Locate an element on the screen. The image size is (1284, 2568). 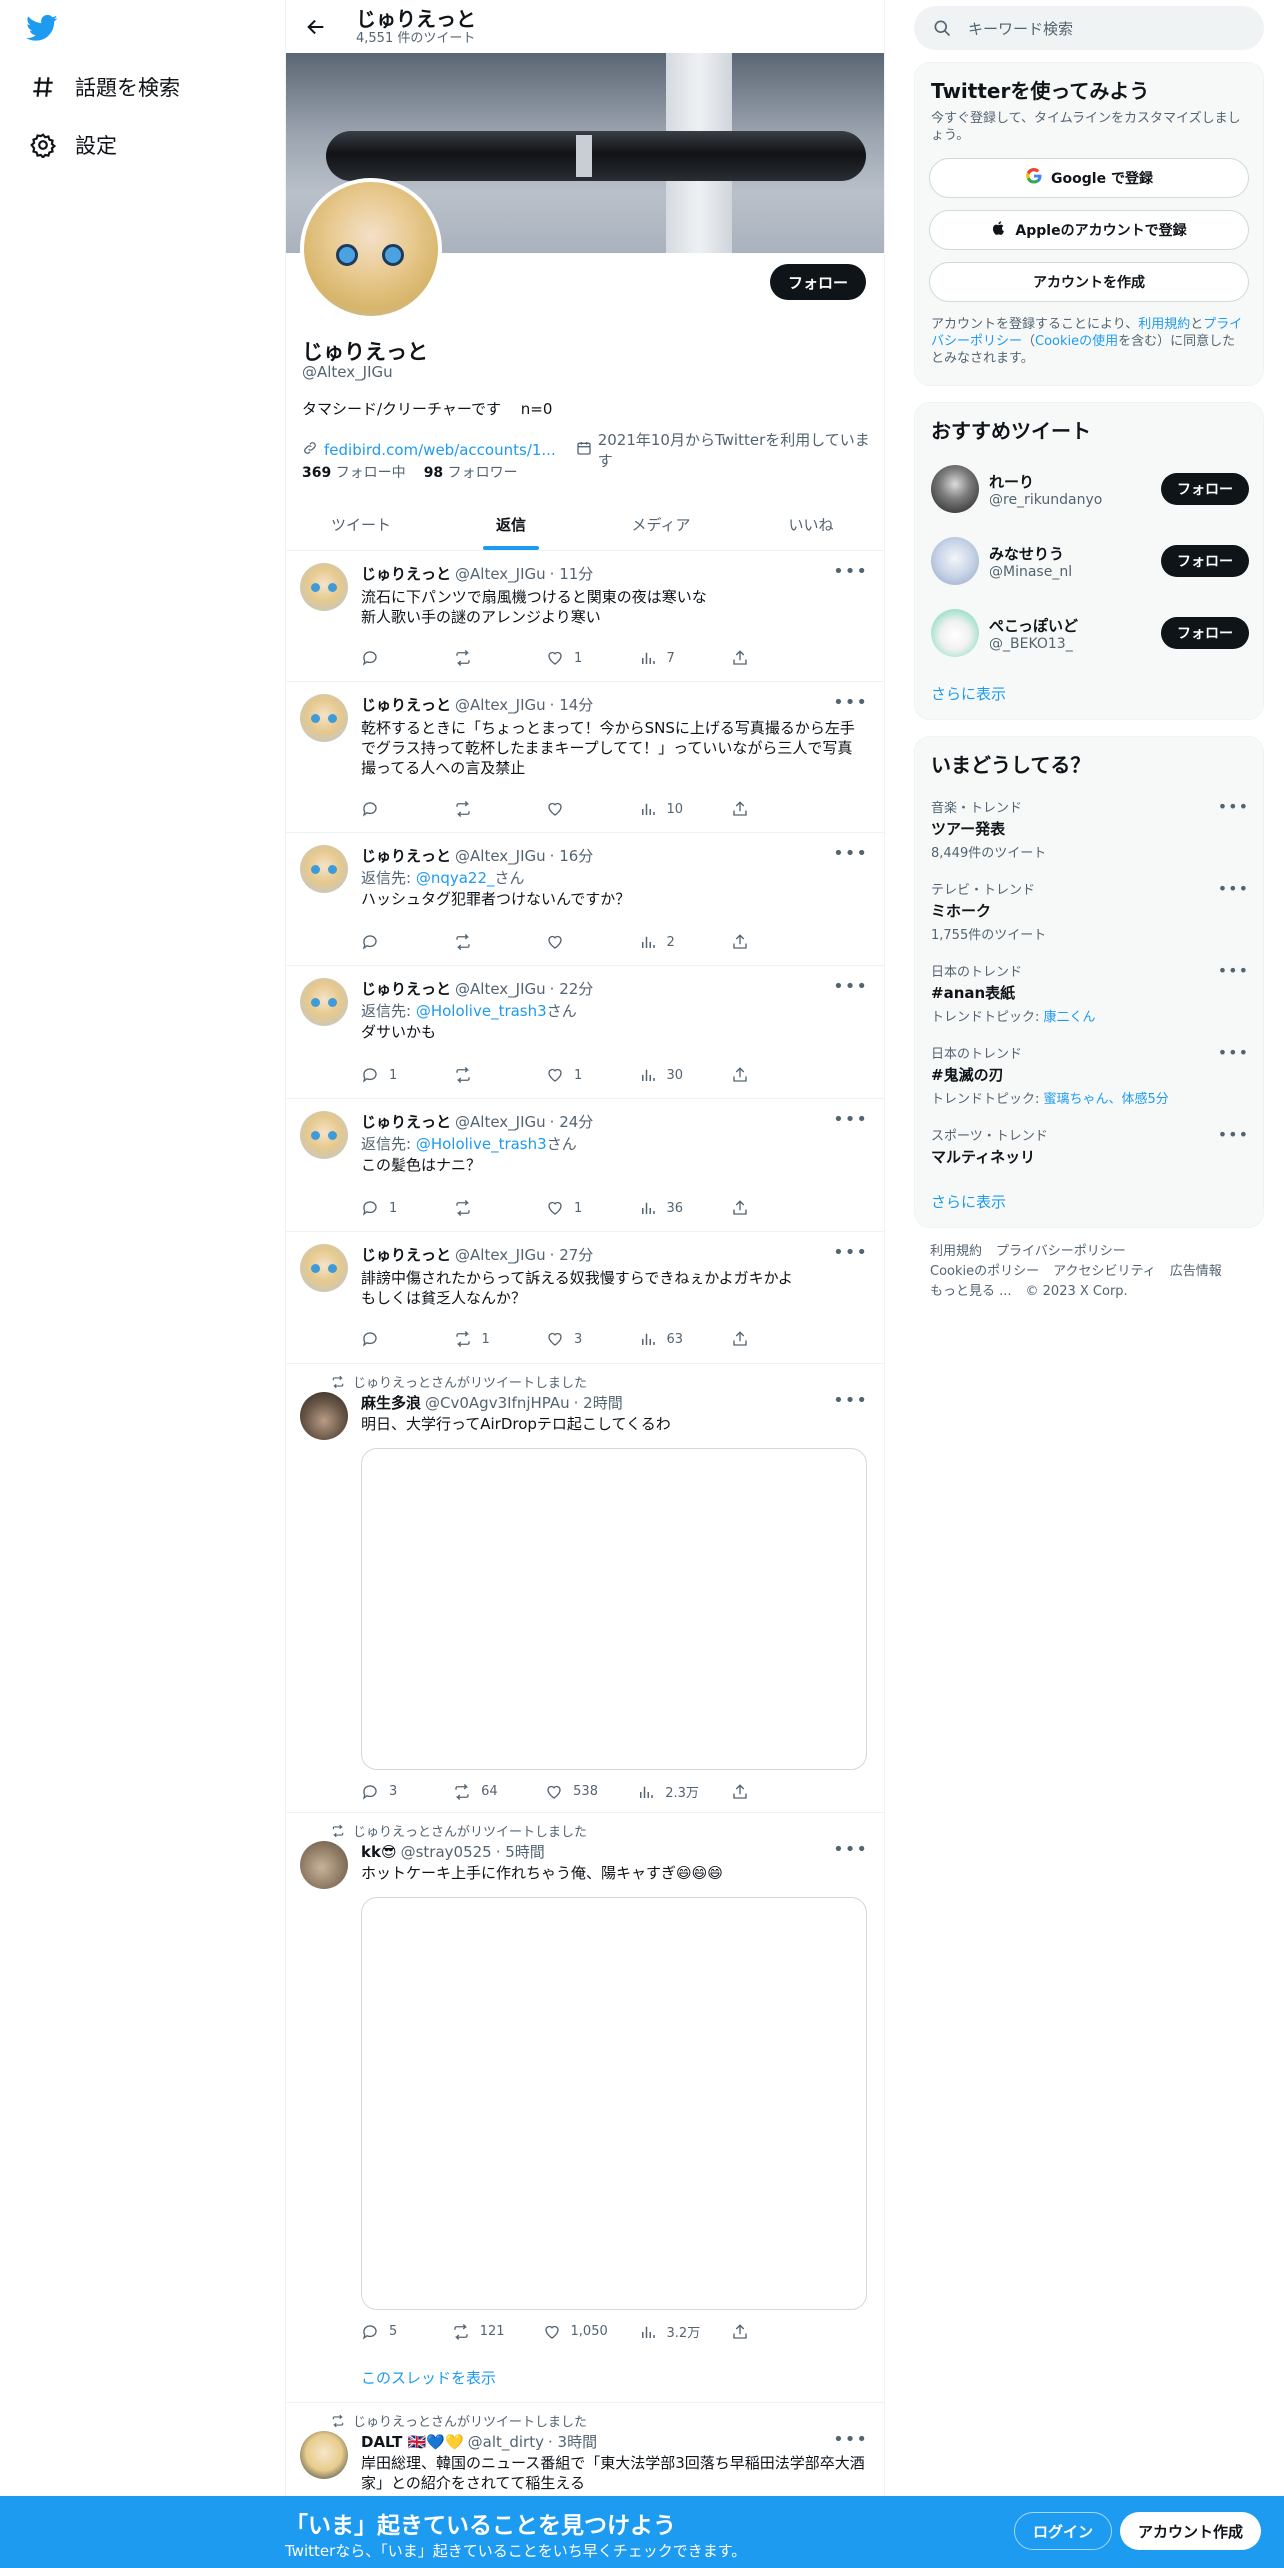
tab-tweets: ツイート is located at coordinates (361, 524).